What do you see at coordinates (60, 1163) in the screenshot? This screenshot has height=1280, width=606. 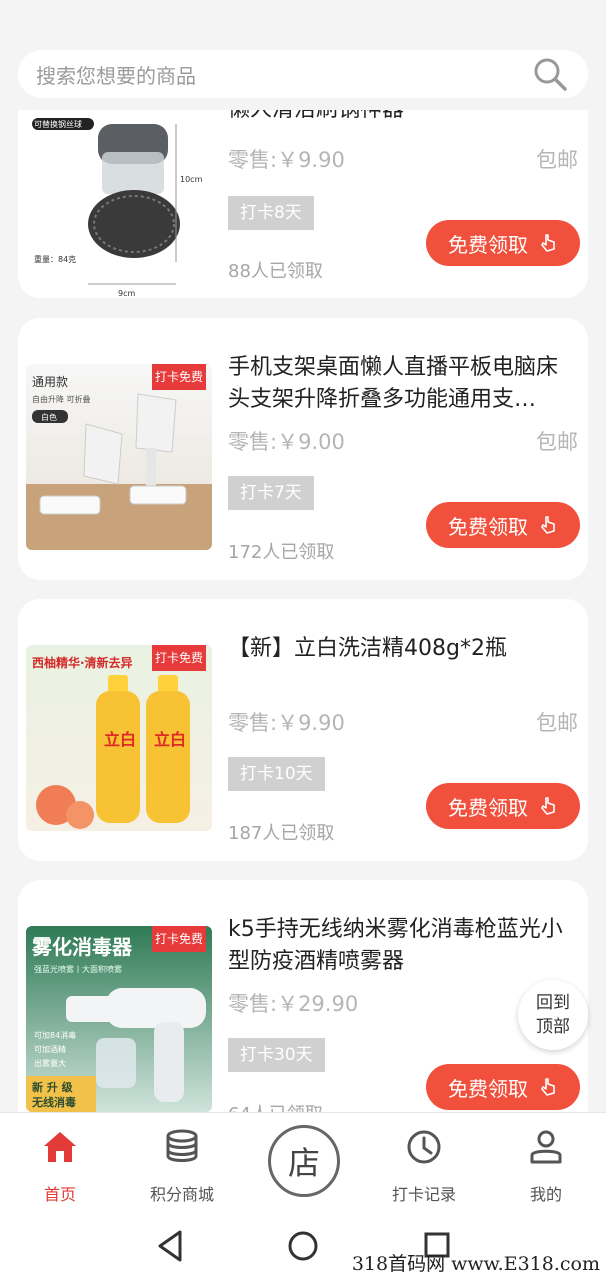 I see `tab-home: 首页` at bounding box center [60, 1163].